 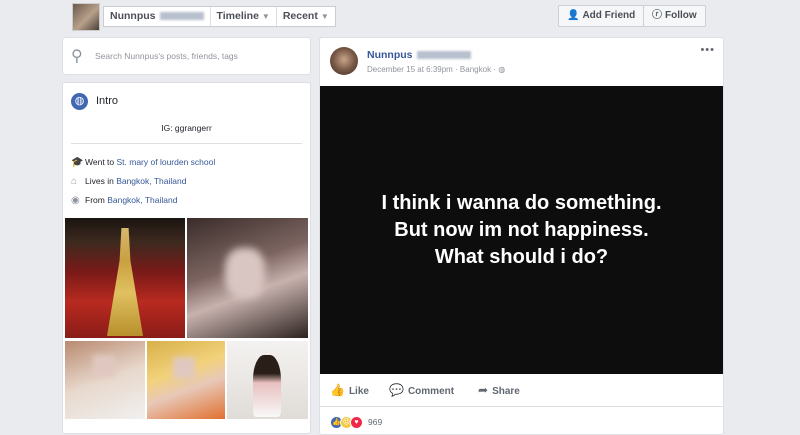 What do you see at coordinates (657, 15) in the screenshot?
I see `rss-icon: ⓡ` at bounding box center [657, 15].